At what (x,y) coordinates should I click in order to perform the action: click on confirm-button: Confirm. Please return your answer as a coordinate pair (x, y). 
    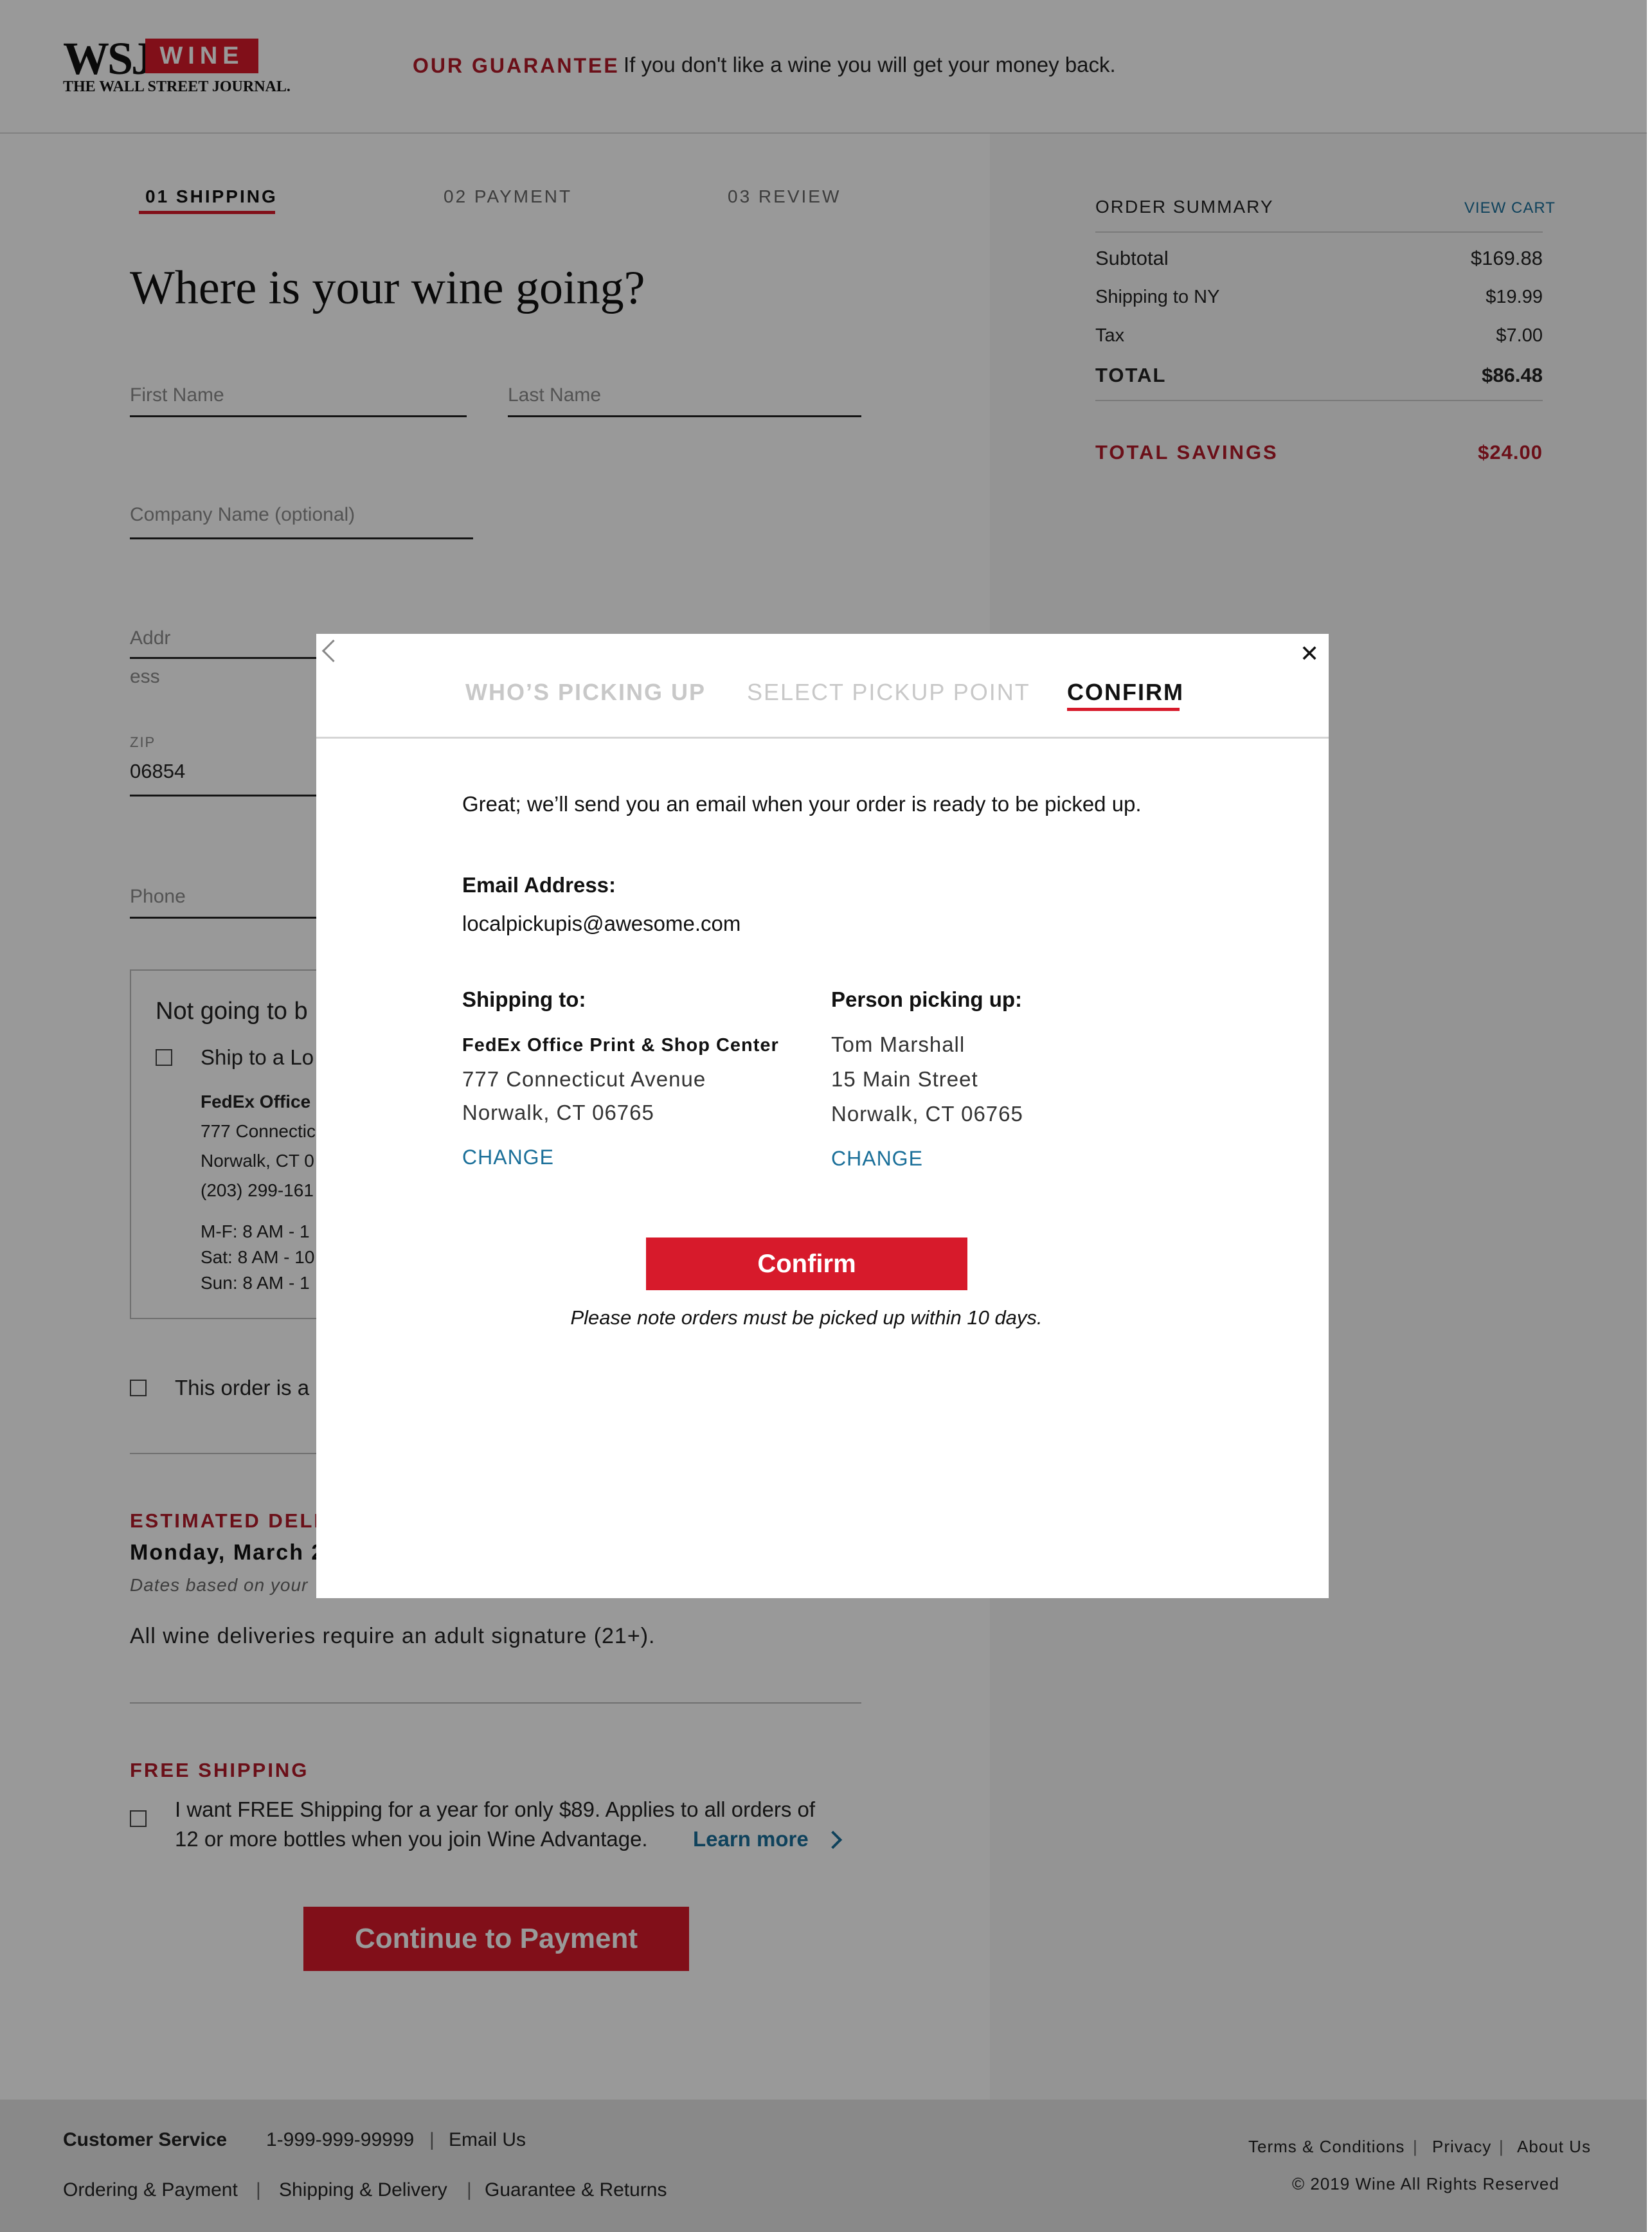
    Looking at the image, I should click on (806, 1264).